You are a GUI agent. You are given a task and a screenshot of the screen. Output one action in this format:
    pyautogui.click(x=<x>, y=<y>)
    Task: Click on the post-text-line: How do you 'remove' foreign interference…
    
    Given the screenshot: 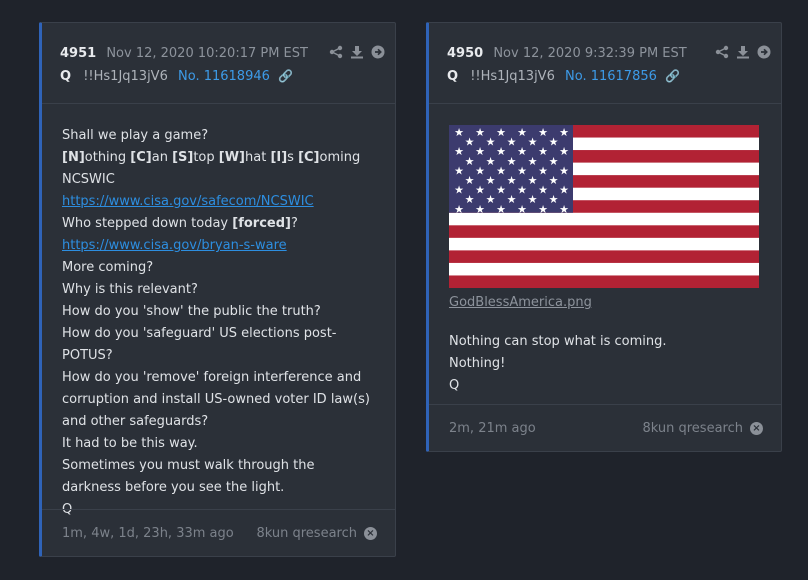 What is the action you would take?
    pyautogui.click(x=216, y=399)
    